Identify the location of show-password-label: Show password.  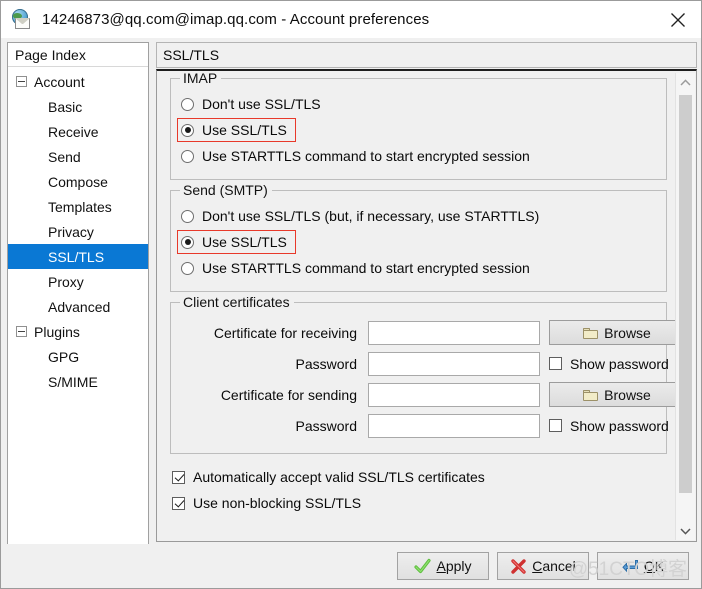
(619, 425).